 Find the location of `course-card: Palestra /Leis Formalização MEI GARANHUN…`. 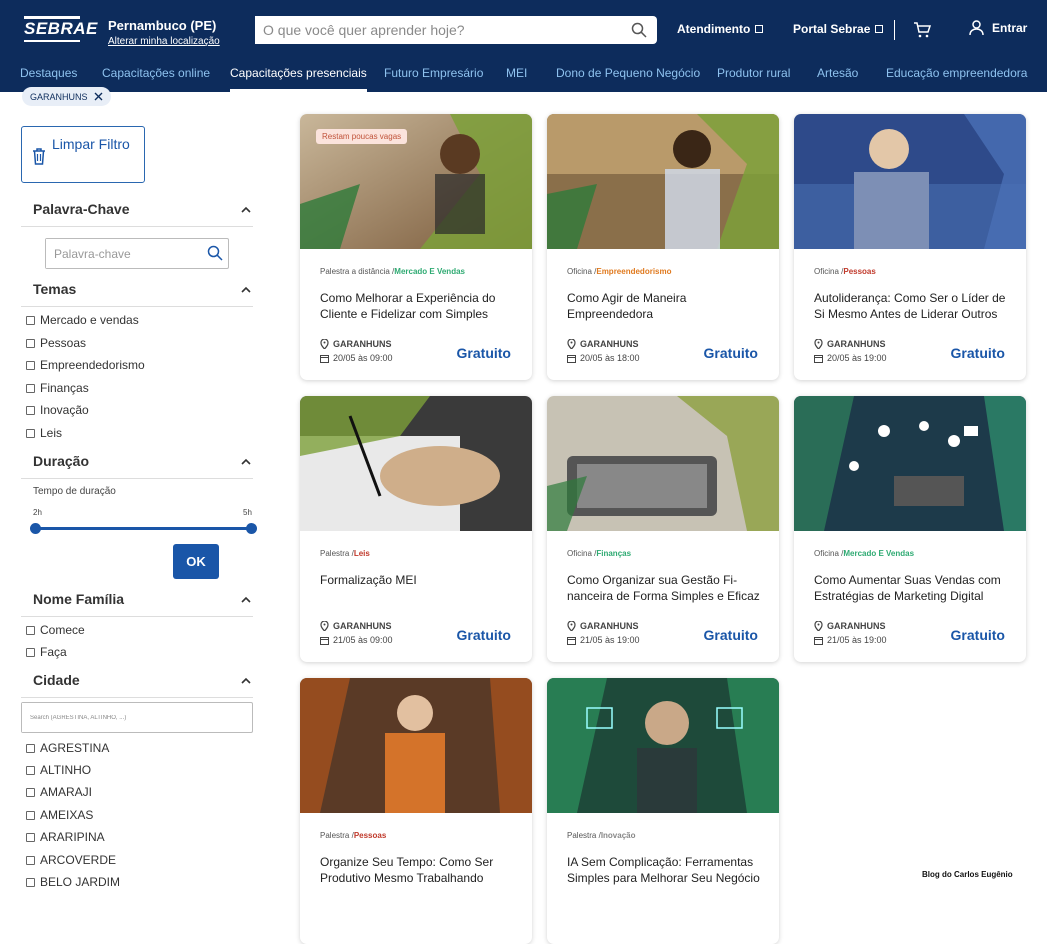

course-card: Palestra /Leis Formalização MEI GARANHUN… is located at coordinates (416, 529).